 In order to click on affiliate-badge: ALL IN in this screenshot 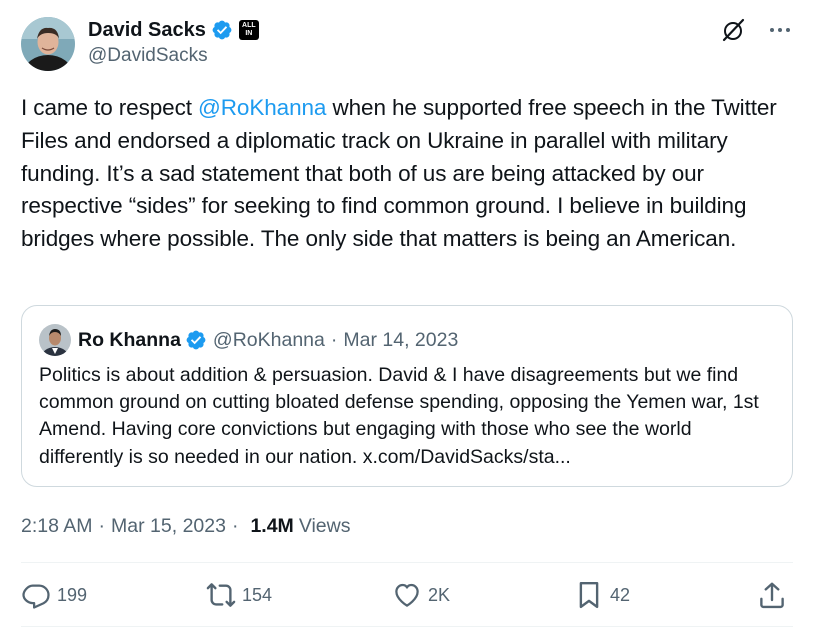, I will do `click(248, 30)`.